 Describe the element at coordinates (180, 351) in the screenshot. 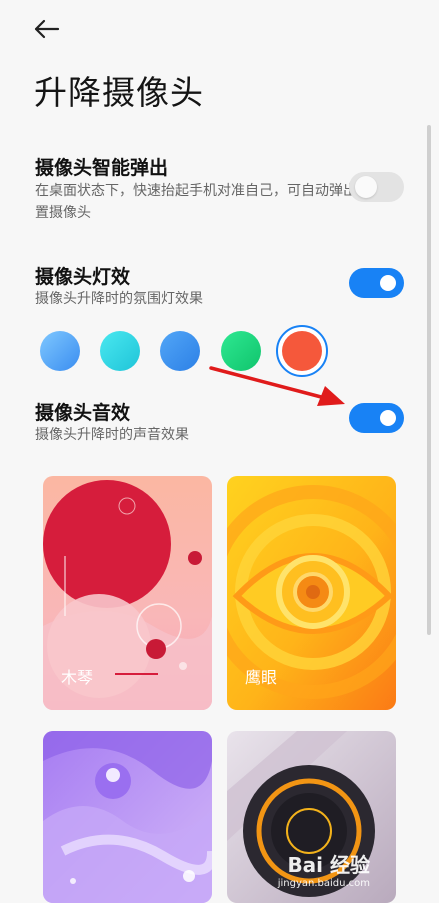

I see `color-swatch-blue` at that location.